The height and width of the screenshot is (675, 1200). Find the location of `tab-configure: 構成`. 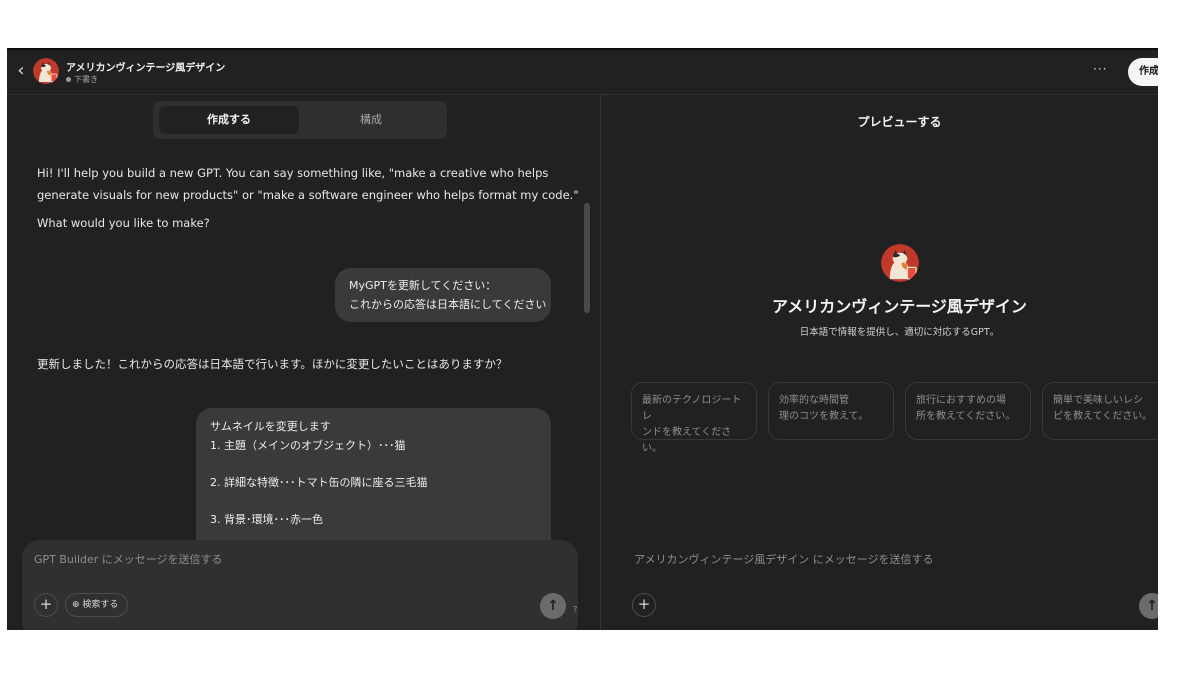

tab-configure: 構成 is located at coordinates (371, 120).